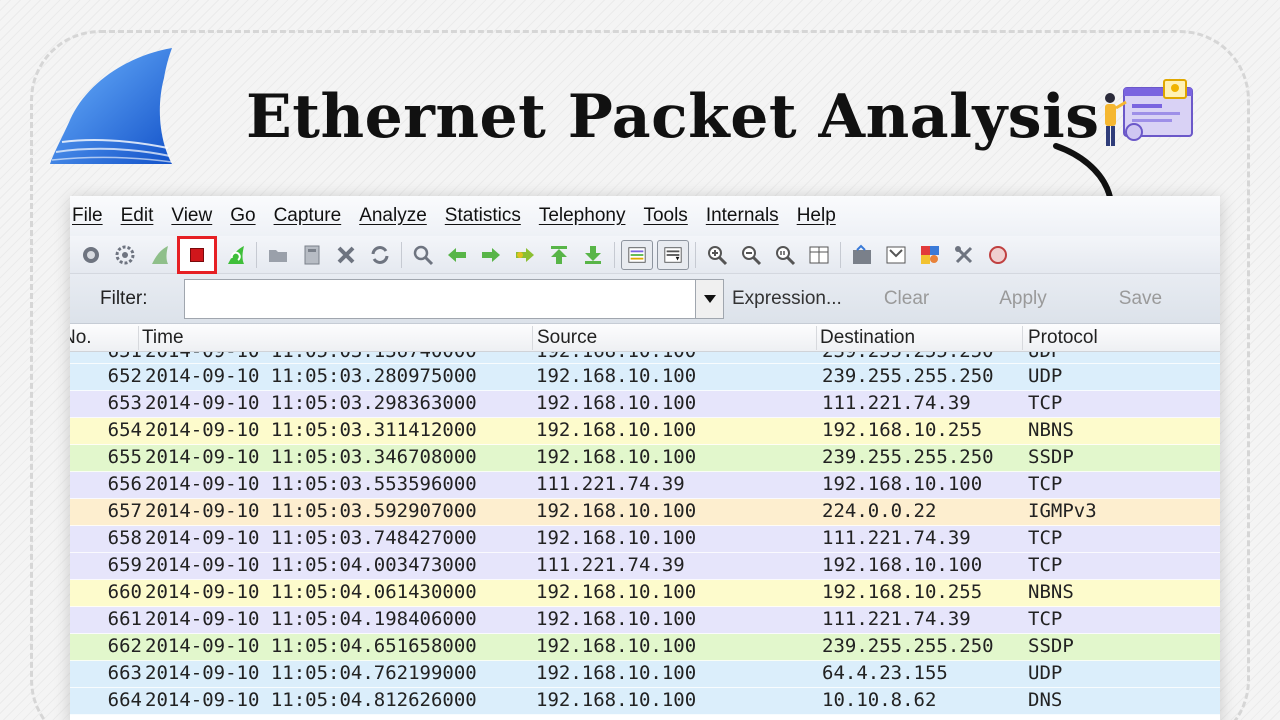 The image size is (1280, 720). Describe the element at coordinates (906, 299) in the screenshot. I see `clear-button: Clear` at that location.